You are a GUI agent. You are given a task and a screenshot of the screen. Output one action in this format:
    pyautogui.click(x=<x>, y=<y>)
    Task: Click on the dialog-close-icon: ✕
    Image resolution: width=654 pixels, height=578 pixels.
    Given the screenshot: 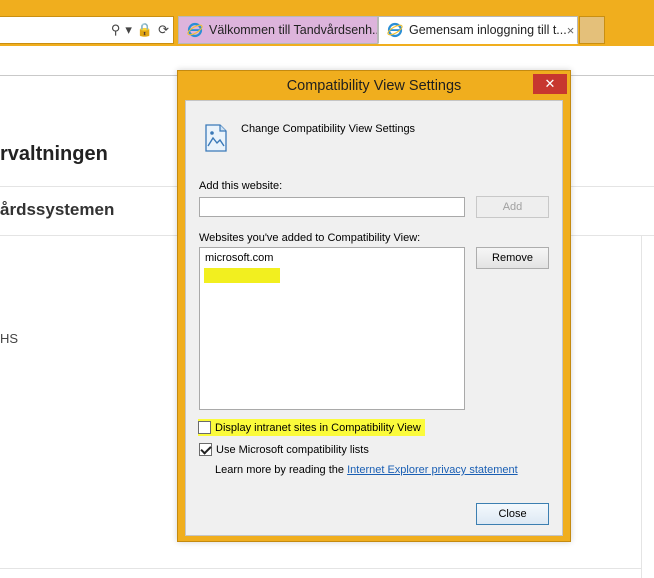 What is the action you would take?
    pyautogui.click(x=550, y=84)
    